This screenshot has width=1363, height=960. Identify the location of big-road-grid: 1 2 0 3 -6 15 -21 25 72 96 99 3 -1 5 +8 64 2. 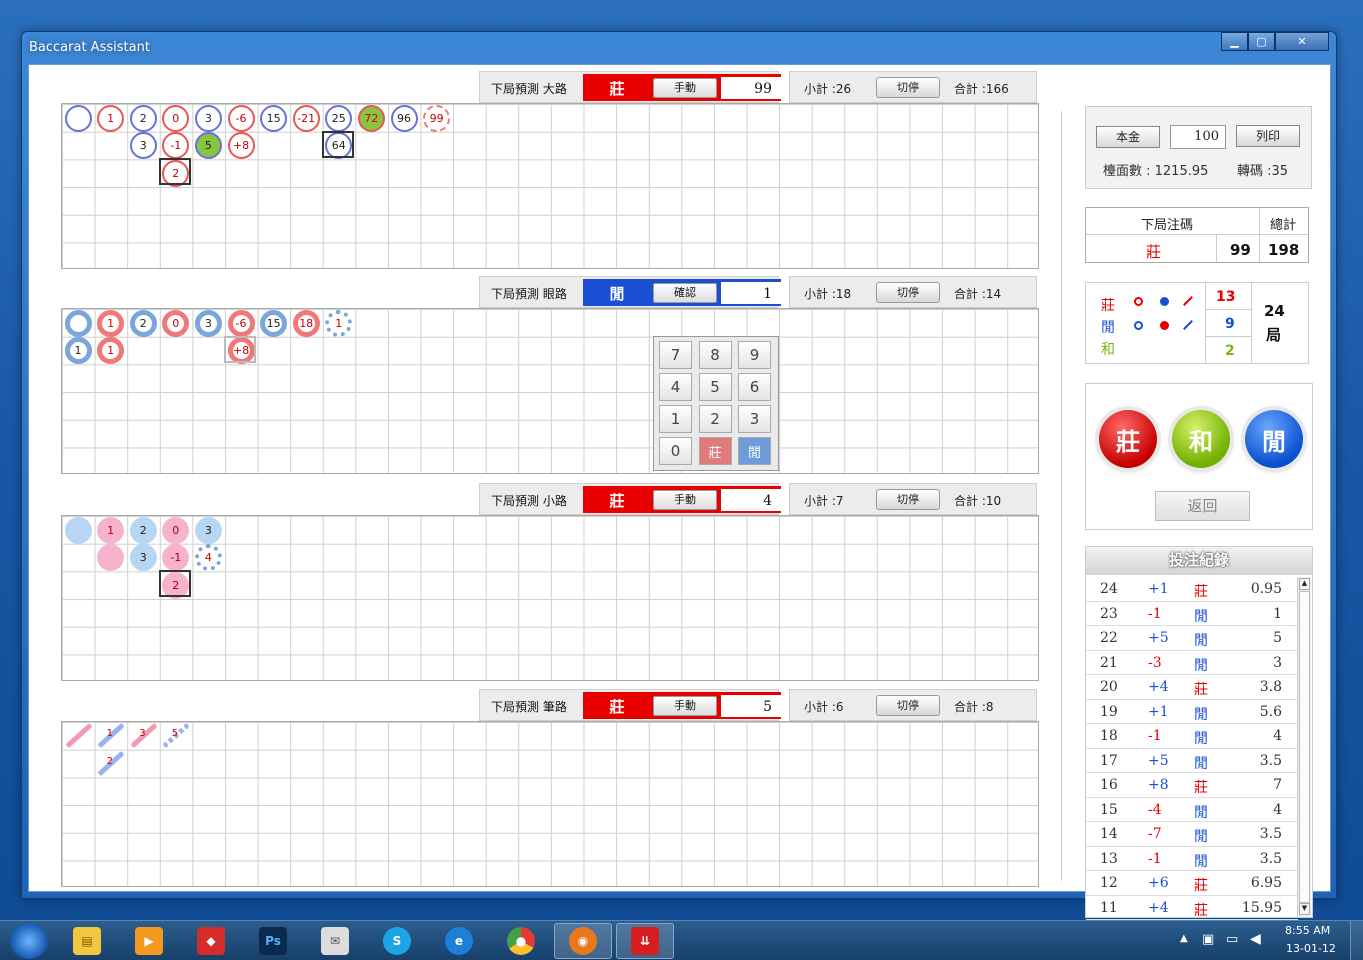
(550, 186).